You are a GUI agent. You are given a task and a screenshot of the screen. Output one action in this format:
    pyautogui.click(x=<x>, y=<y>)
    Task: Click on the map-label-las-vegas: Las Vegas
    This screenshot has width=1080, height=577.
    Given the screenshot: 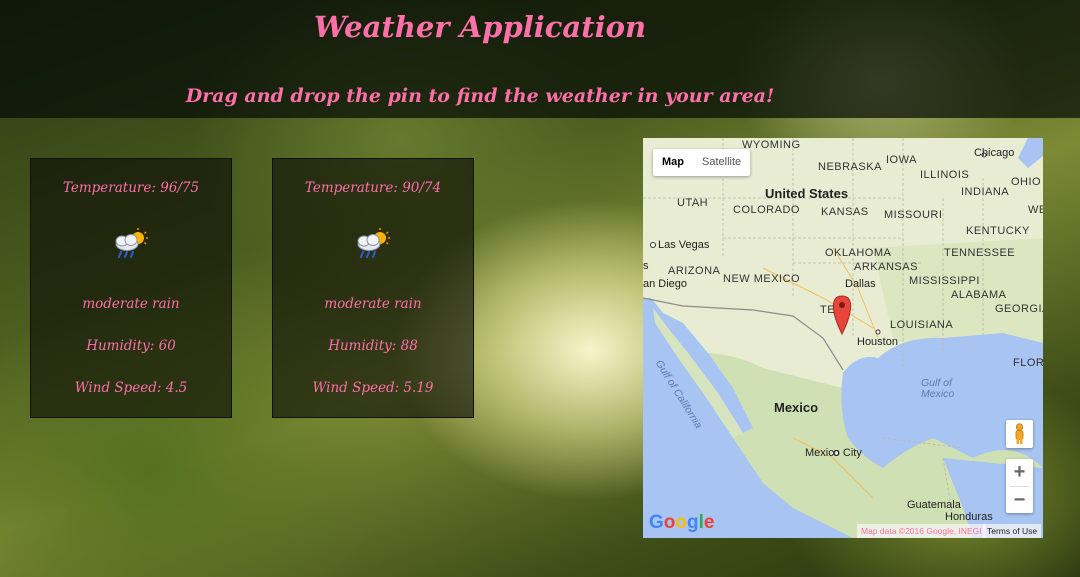 What is the action you would take?
    pyautogui.click(x=684, y=245)
    